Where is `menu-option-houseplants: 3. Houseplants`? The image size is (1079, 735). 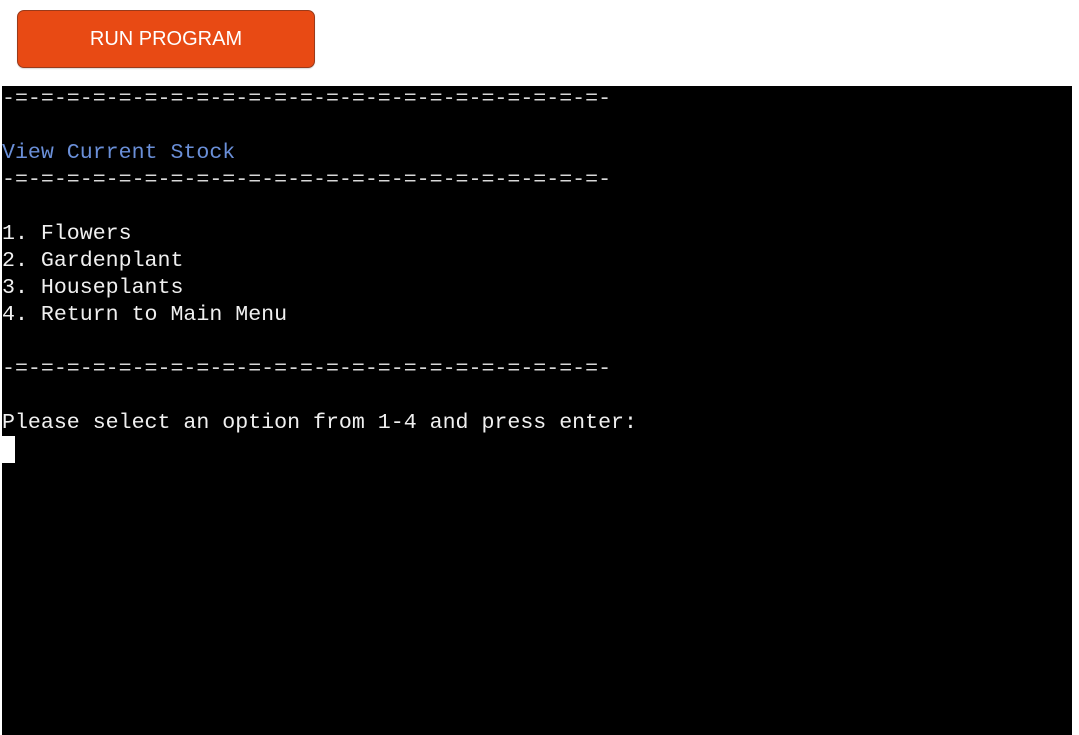 menu-option-houseplants: 3. Houseplants is located at coordinates (93, 288).